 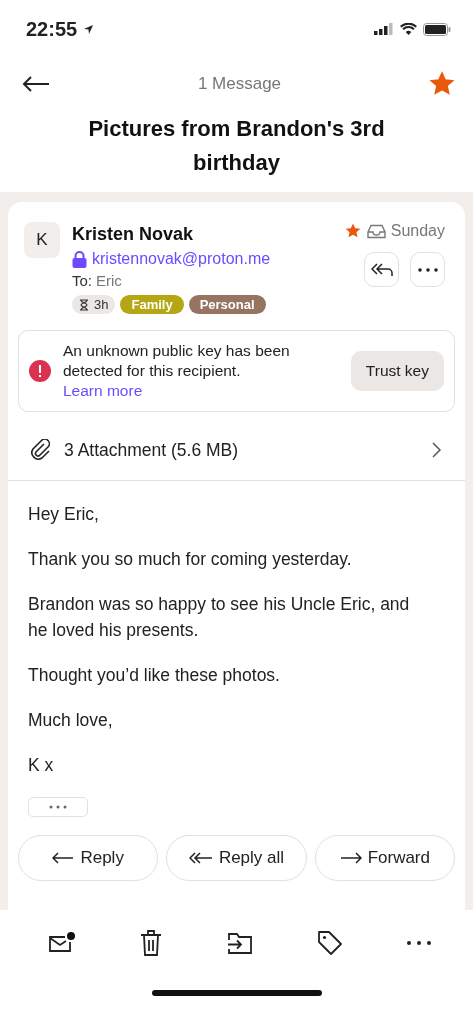 I want to click on body-paragraph: Brandon was so happy to see his Uncle Eric, and he loved his presents., so click(x=219, y=617).